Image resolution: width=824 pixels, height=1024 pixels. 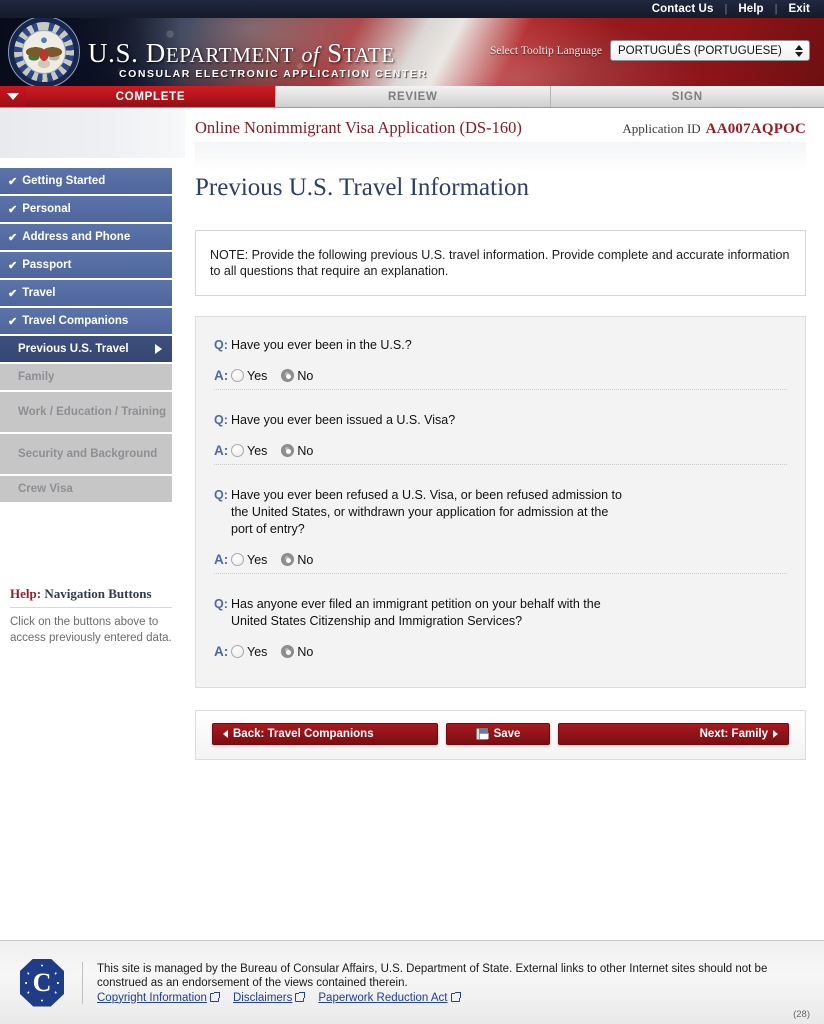 What do you see at coordinates (273, 74) in the screenshot?
I see `department-subtitle: CONSULAR ELECTRONIC APPLICATION CENTER` at bounding box center [273, 74].